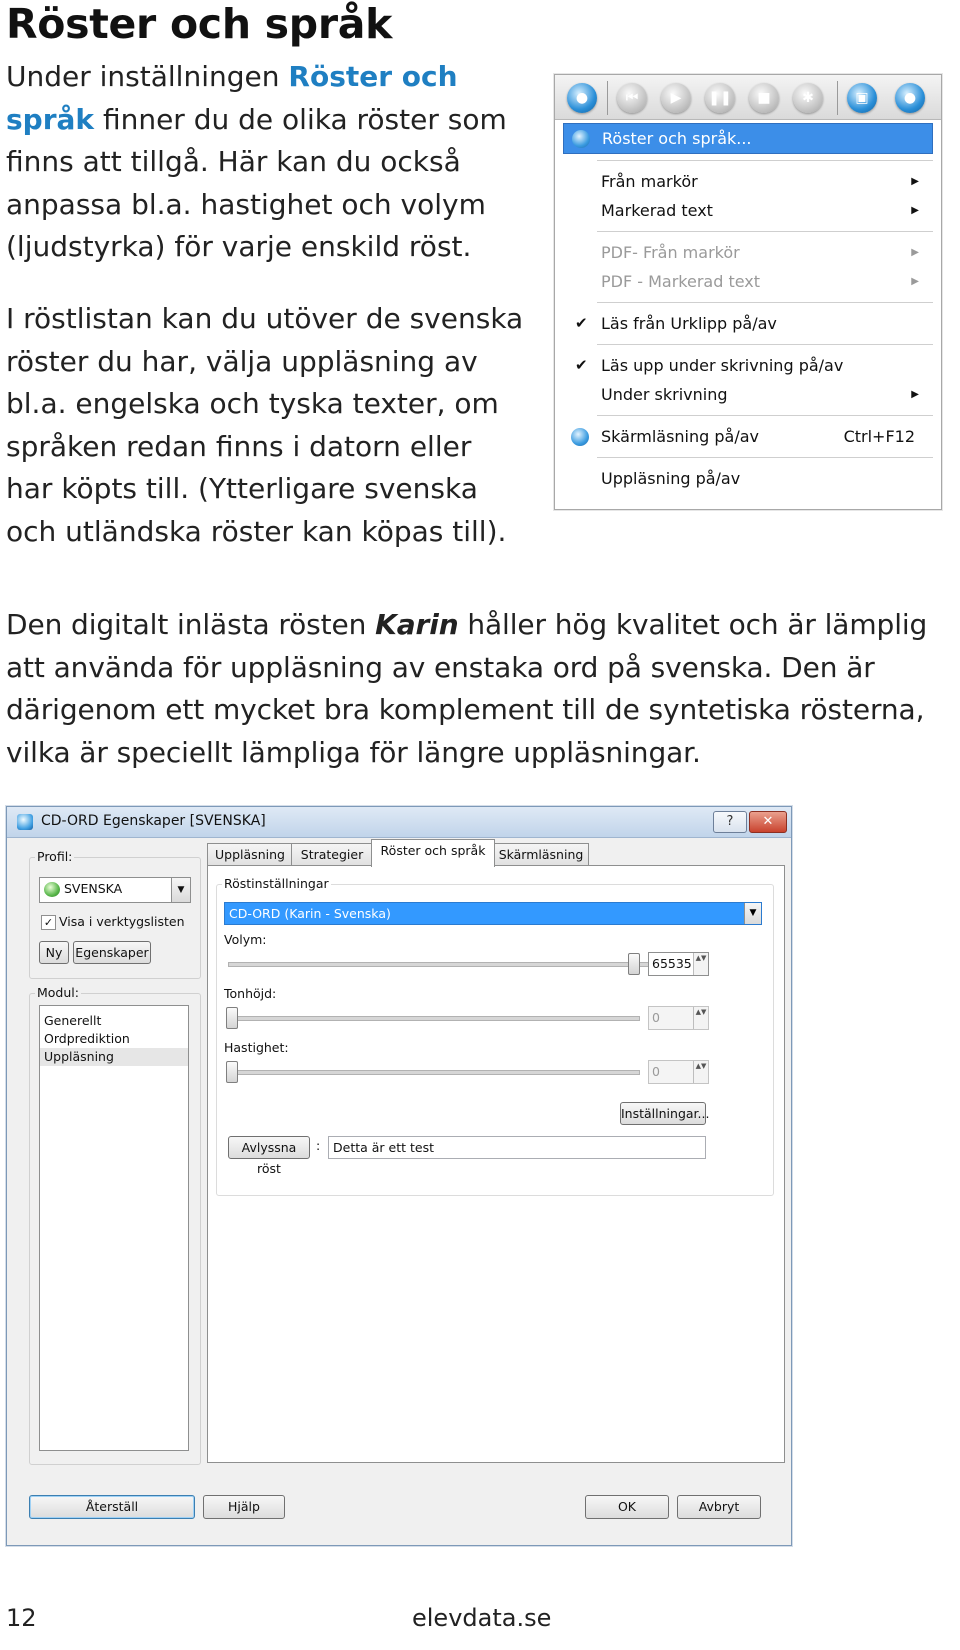 The width and height of the screenshot is (960, 1650). What do you see at coordinates (58, 992) in the screenshot?
I see `module-label: Modul:` at bounding box center [58, 992].